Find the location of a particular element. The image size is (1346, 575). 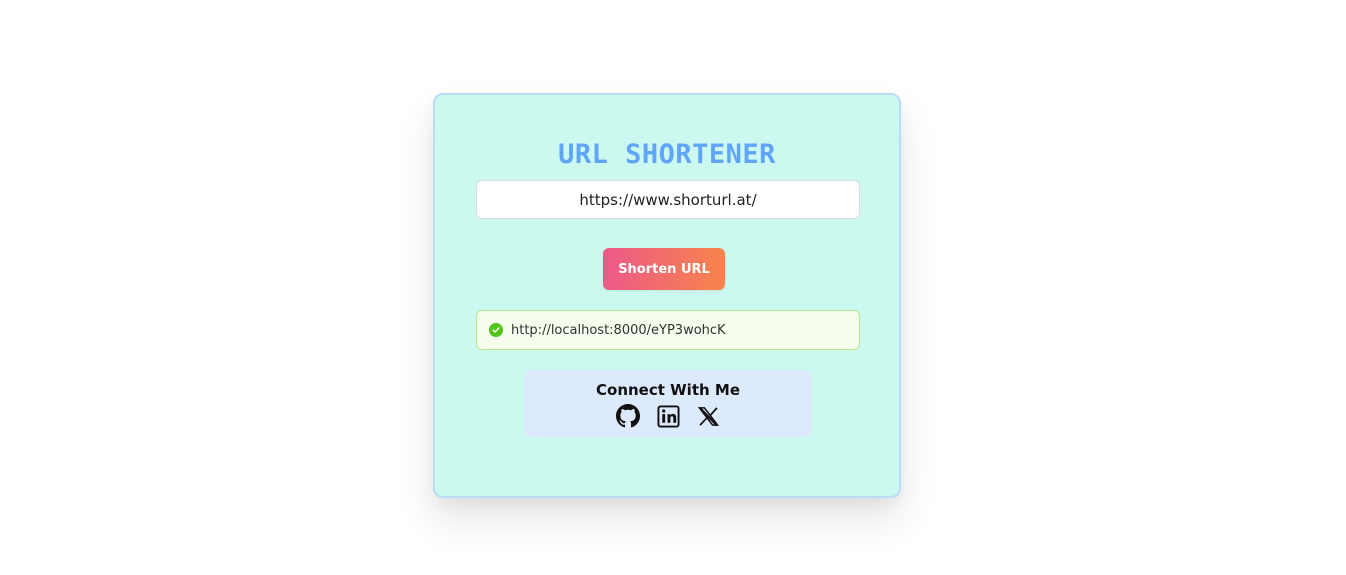

connect-panel: Connect With Me is located at coordinates (668, 403).